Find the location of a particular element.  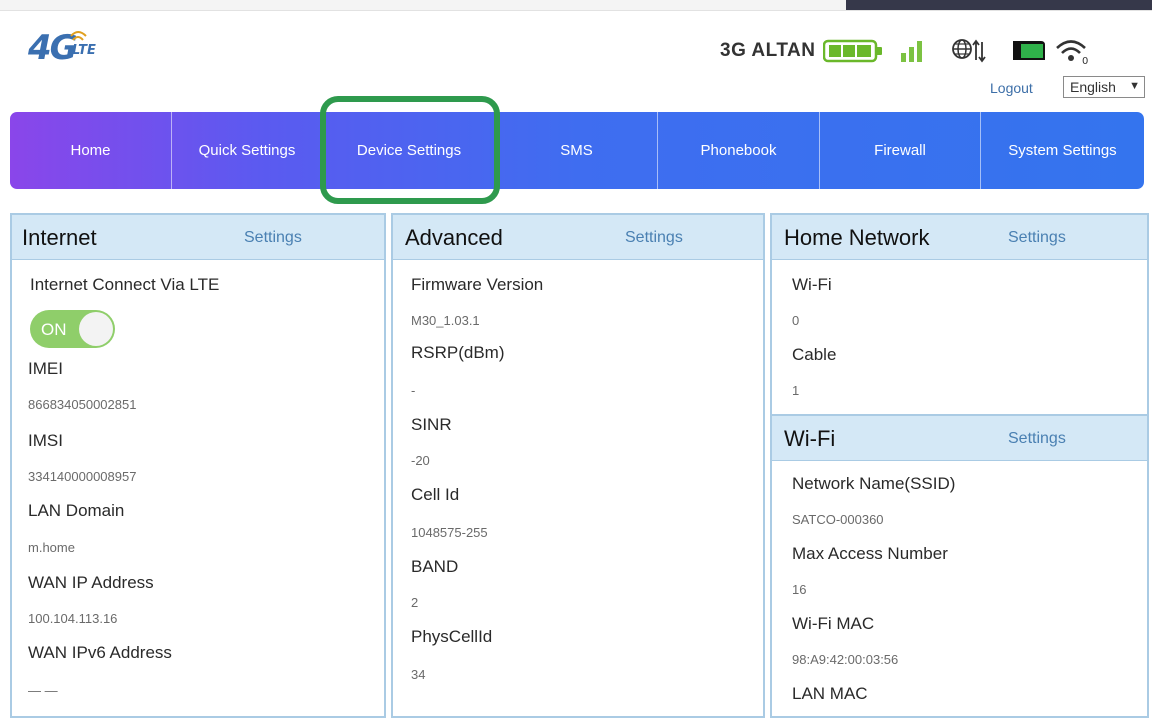

browser-top-strip is located at coordinates (576, 5).